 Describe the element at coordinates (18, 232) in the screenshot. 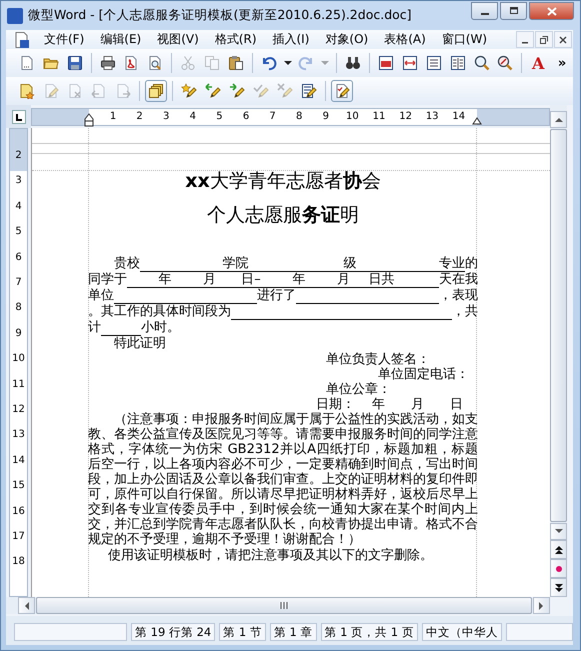

I see `ruler-number: 5` at that location.